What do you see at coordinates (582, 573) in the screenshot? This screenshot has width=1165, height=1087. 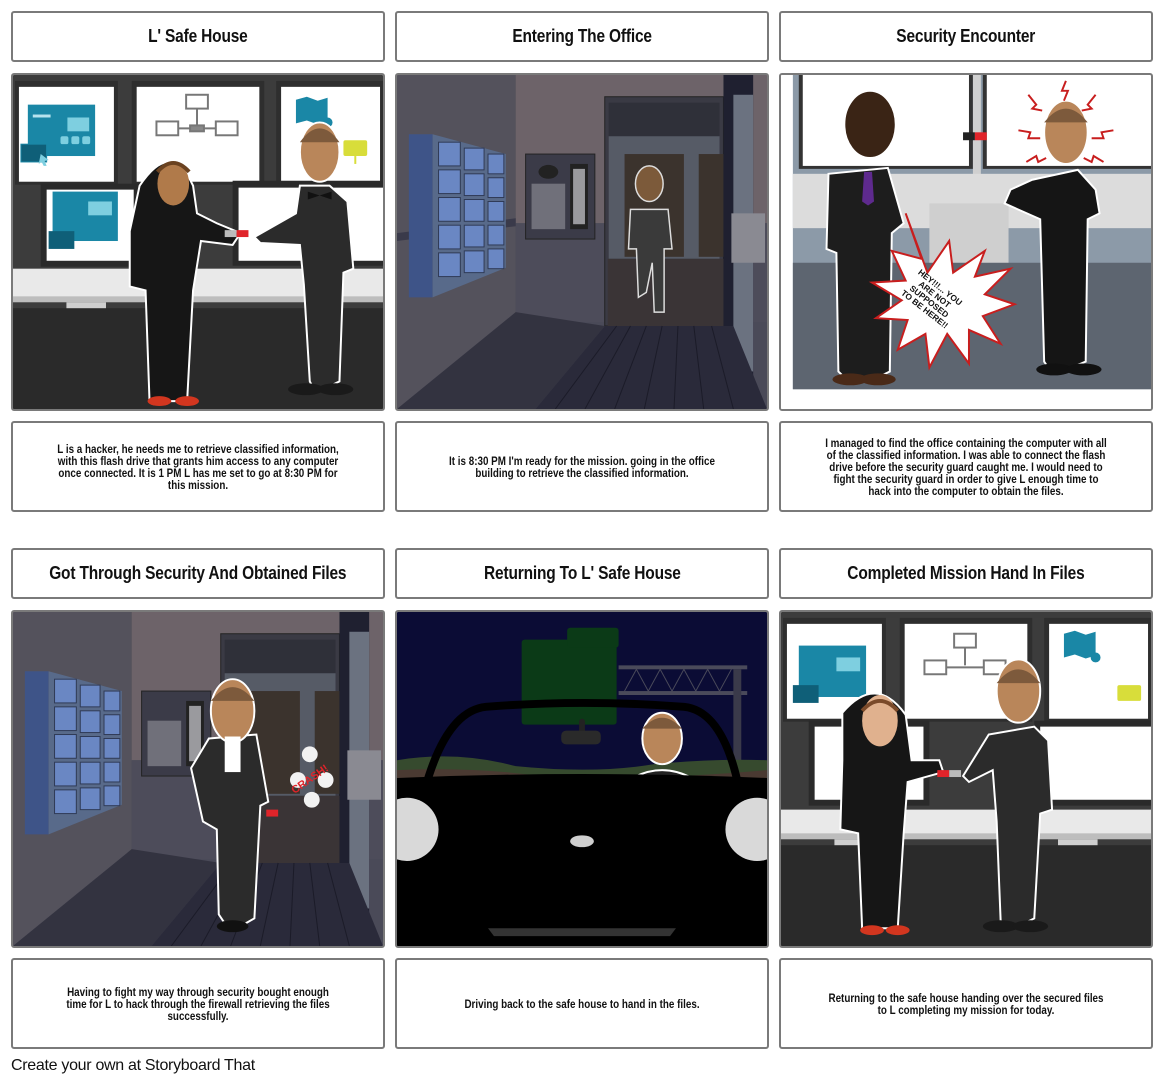 I see `panel-5-title: Returning To L' Safe House` at bounding box center [582, 573].